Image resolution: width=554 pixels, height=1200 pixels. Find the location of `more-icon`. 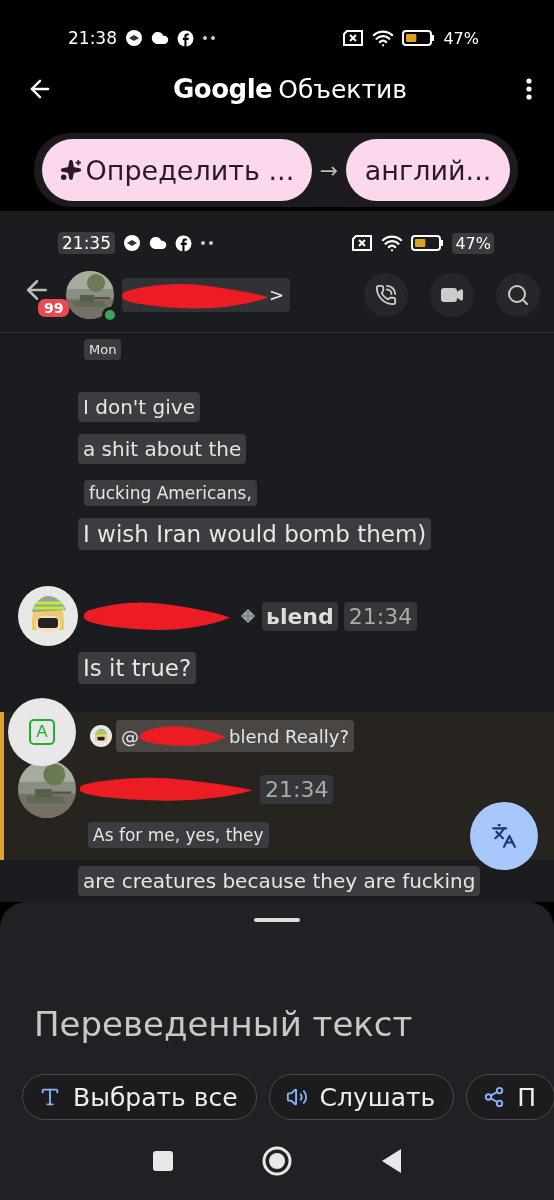

more-icon is located at coordinates (529, 88).